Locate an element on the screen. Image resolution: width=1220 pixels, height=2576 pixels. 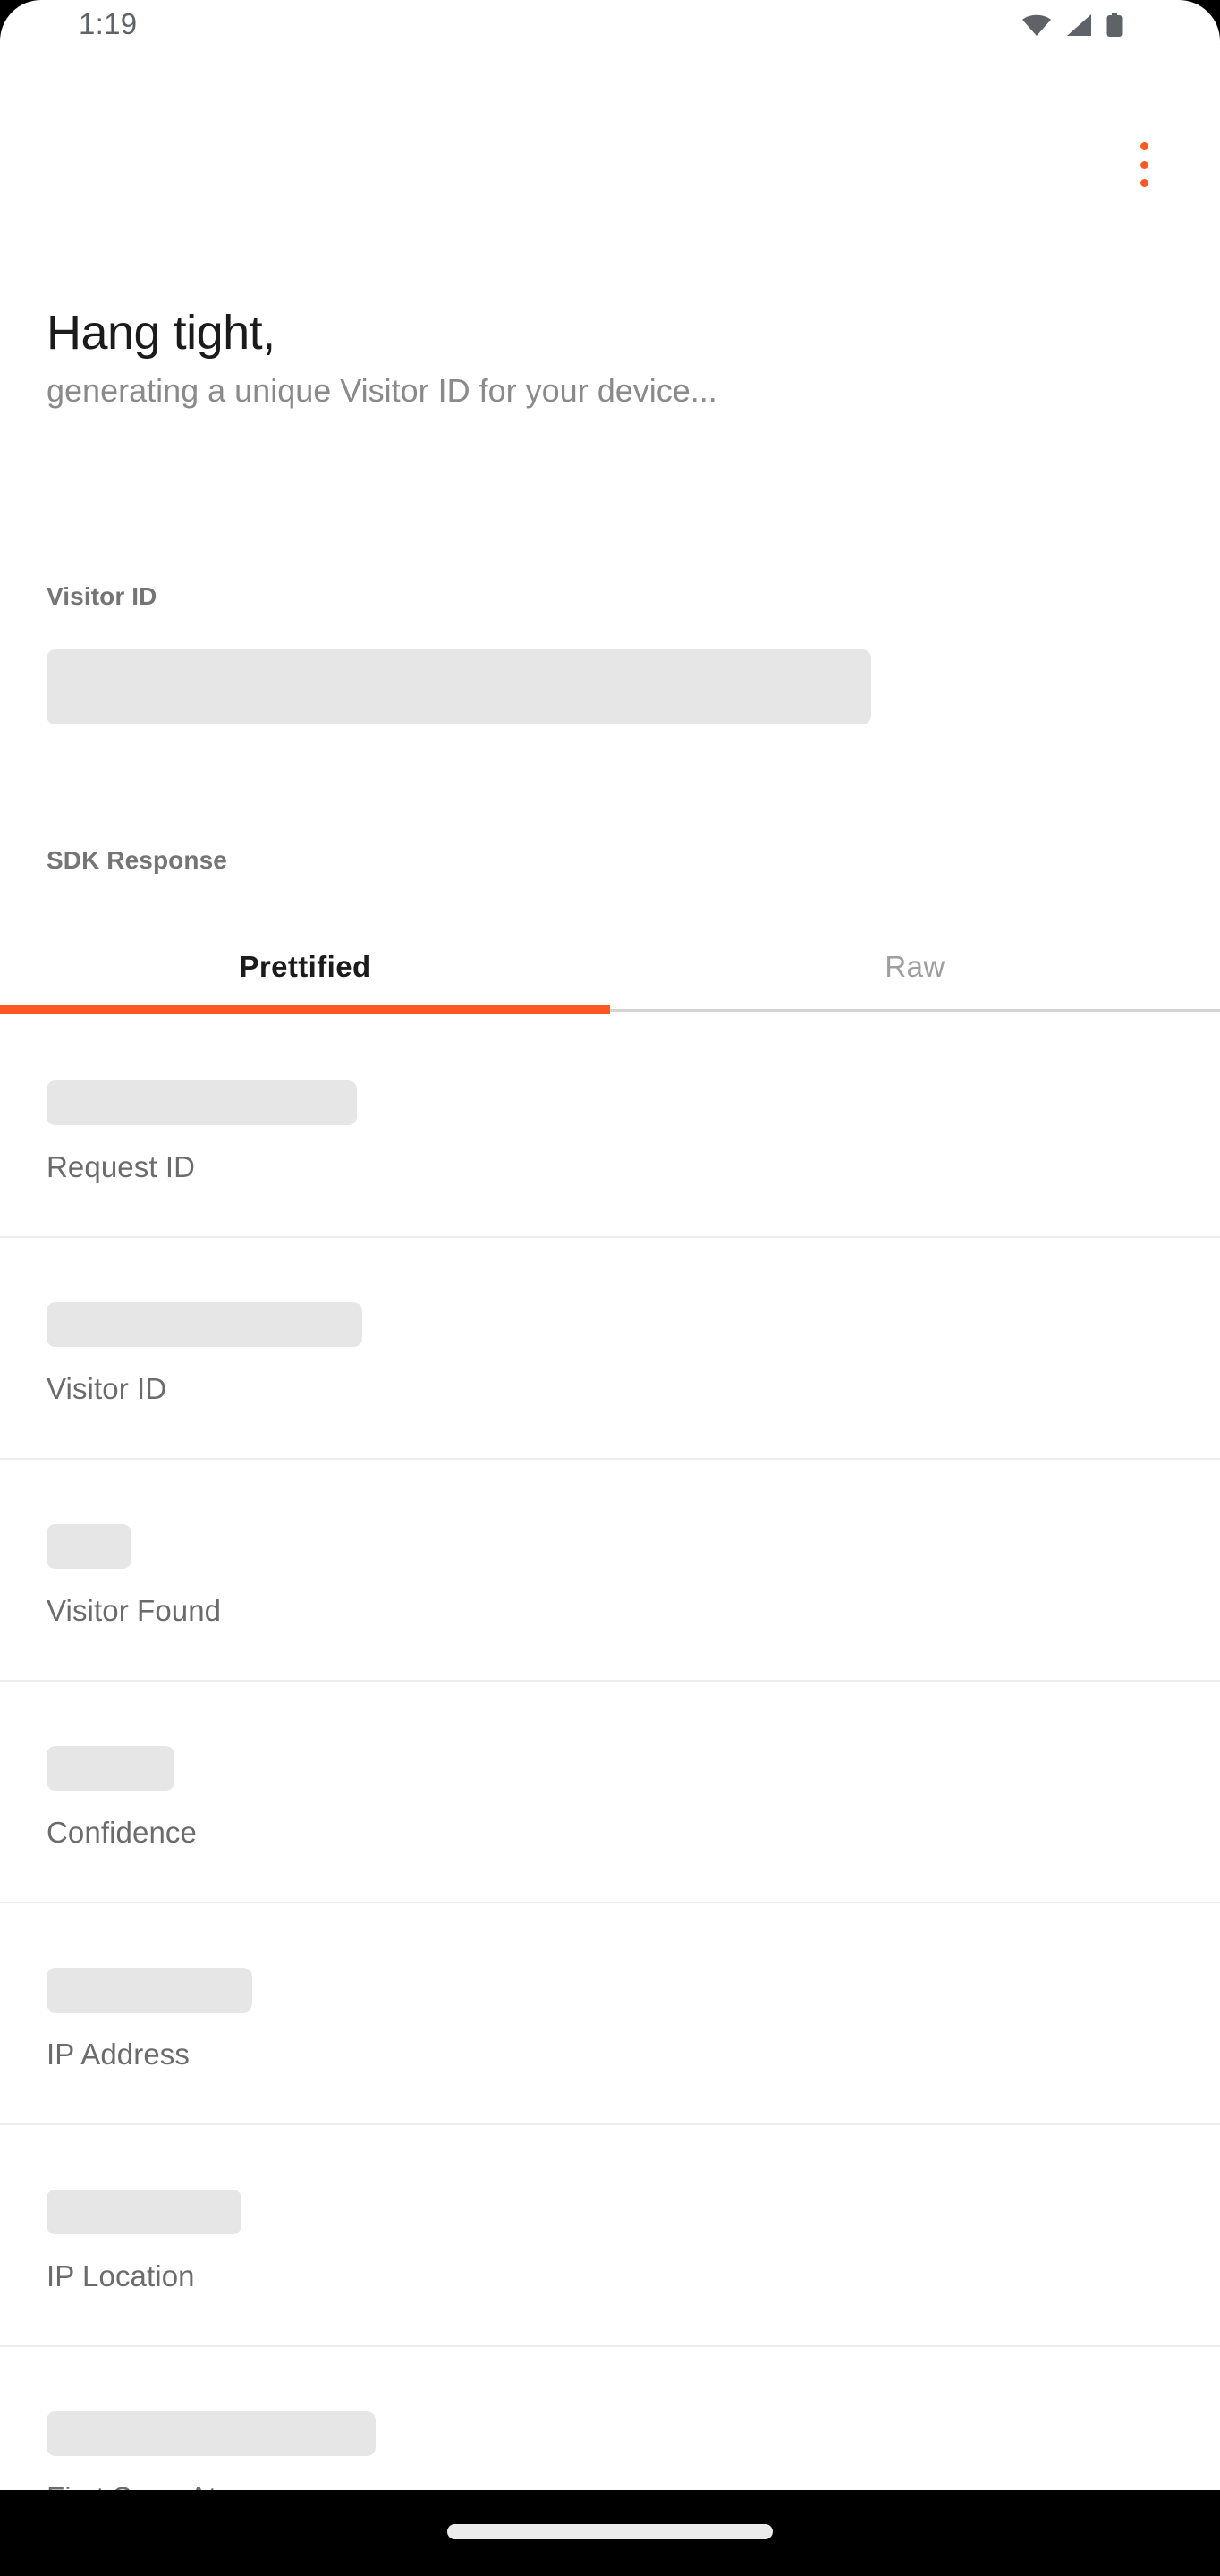
tab-prettified: Prettified is located at coordinates (305, 967).